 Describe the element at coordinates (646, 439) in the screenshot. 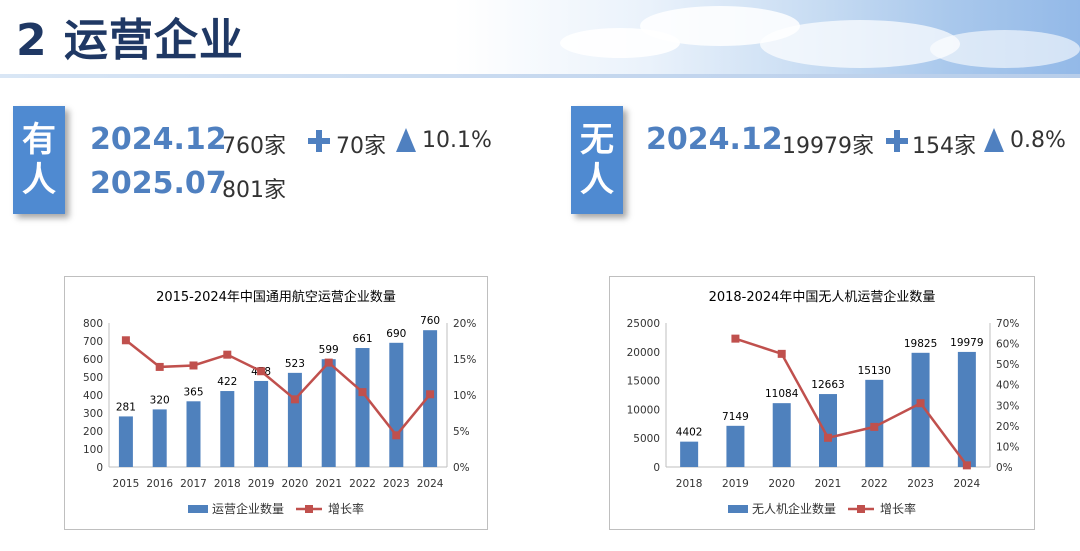

I see `y-tick-label: 5000` at that location.